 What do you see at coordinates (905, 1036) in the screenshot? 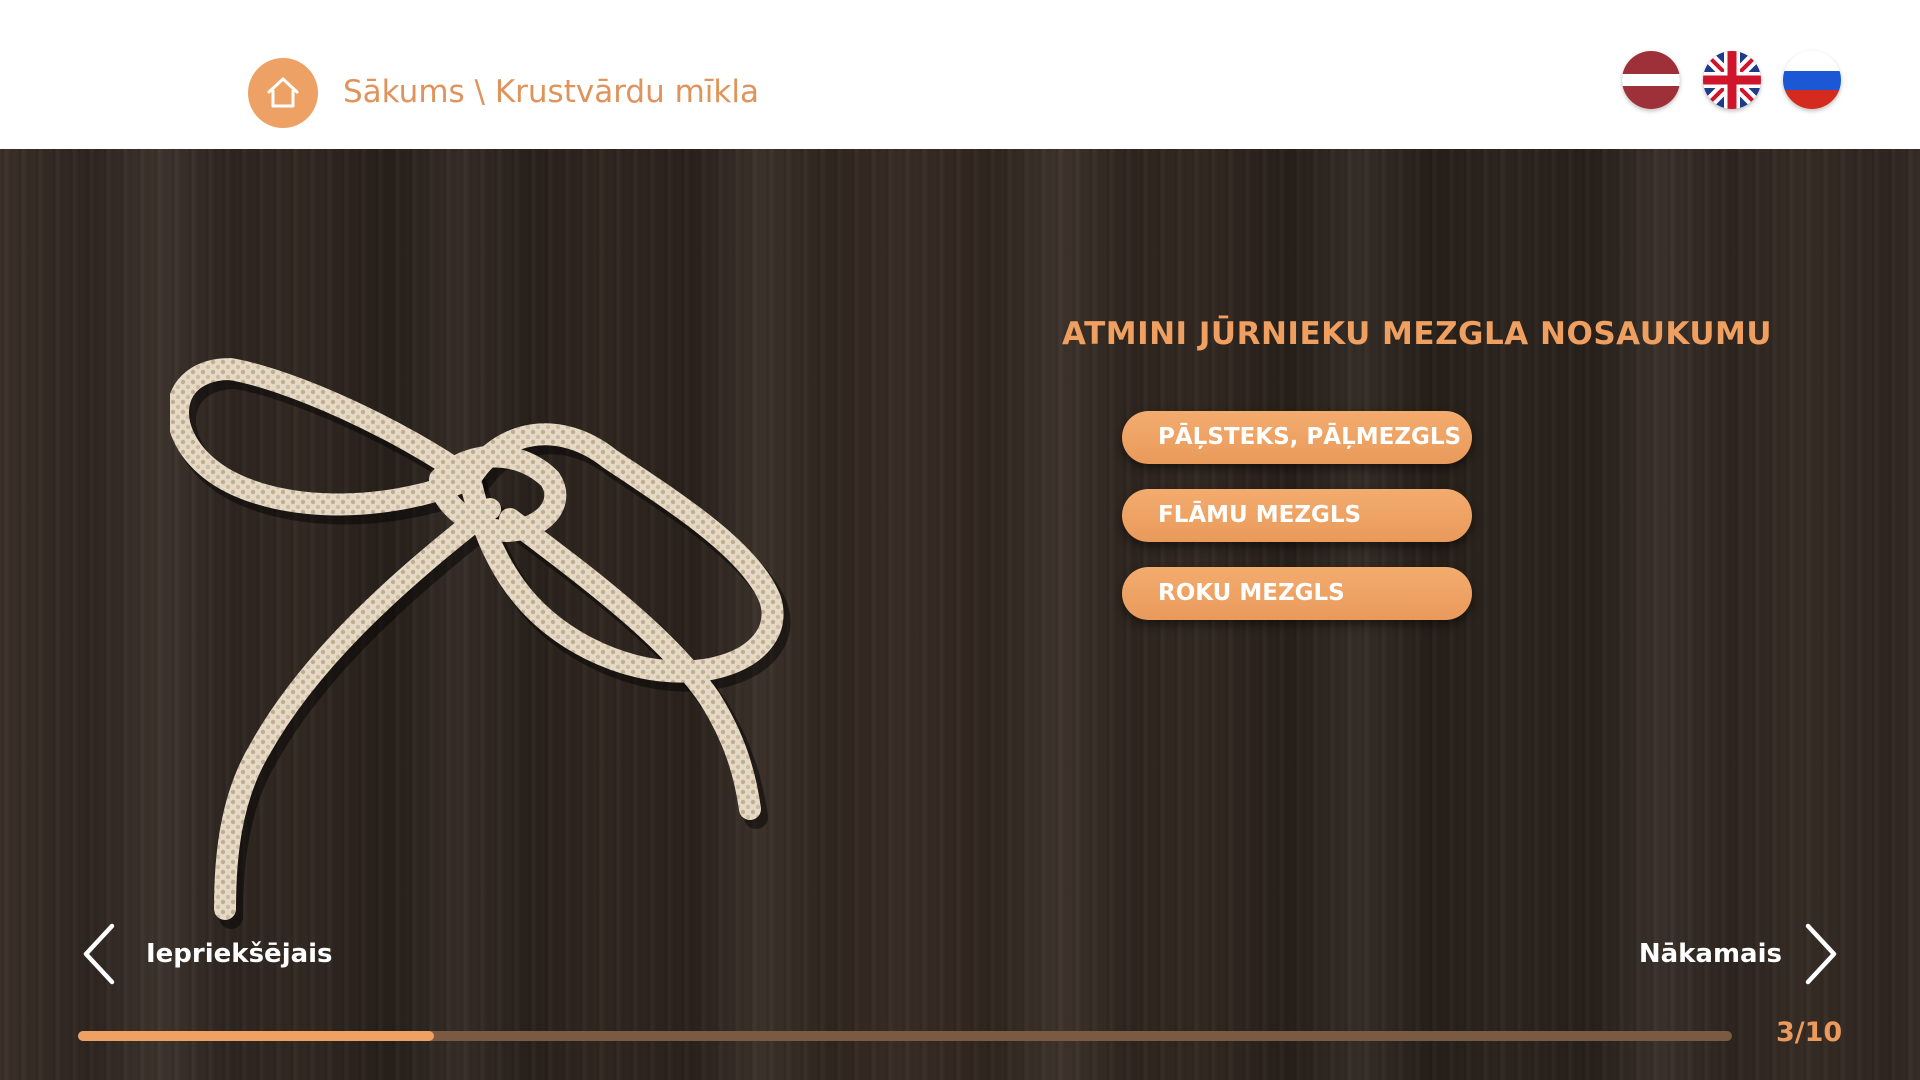
I see `progress-bar` at bounding box center [905, 1036].